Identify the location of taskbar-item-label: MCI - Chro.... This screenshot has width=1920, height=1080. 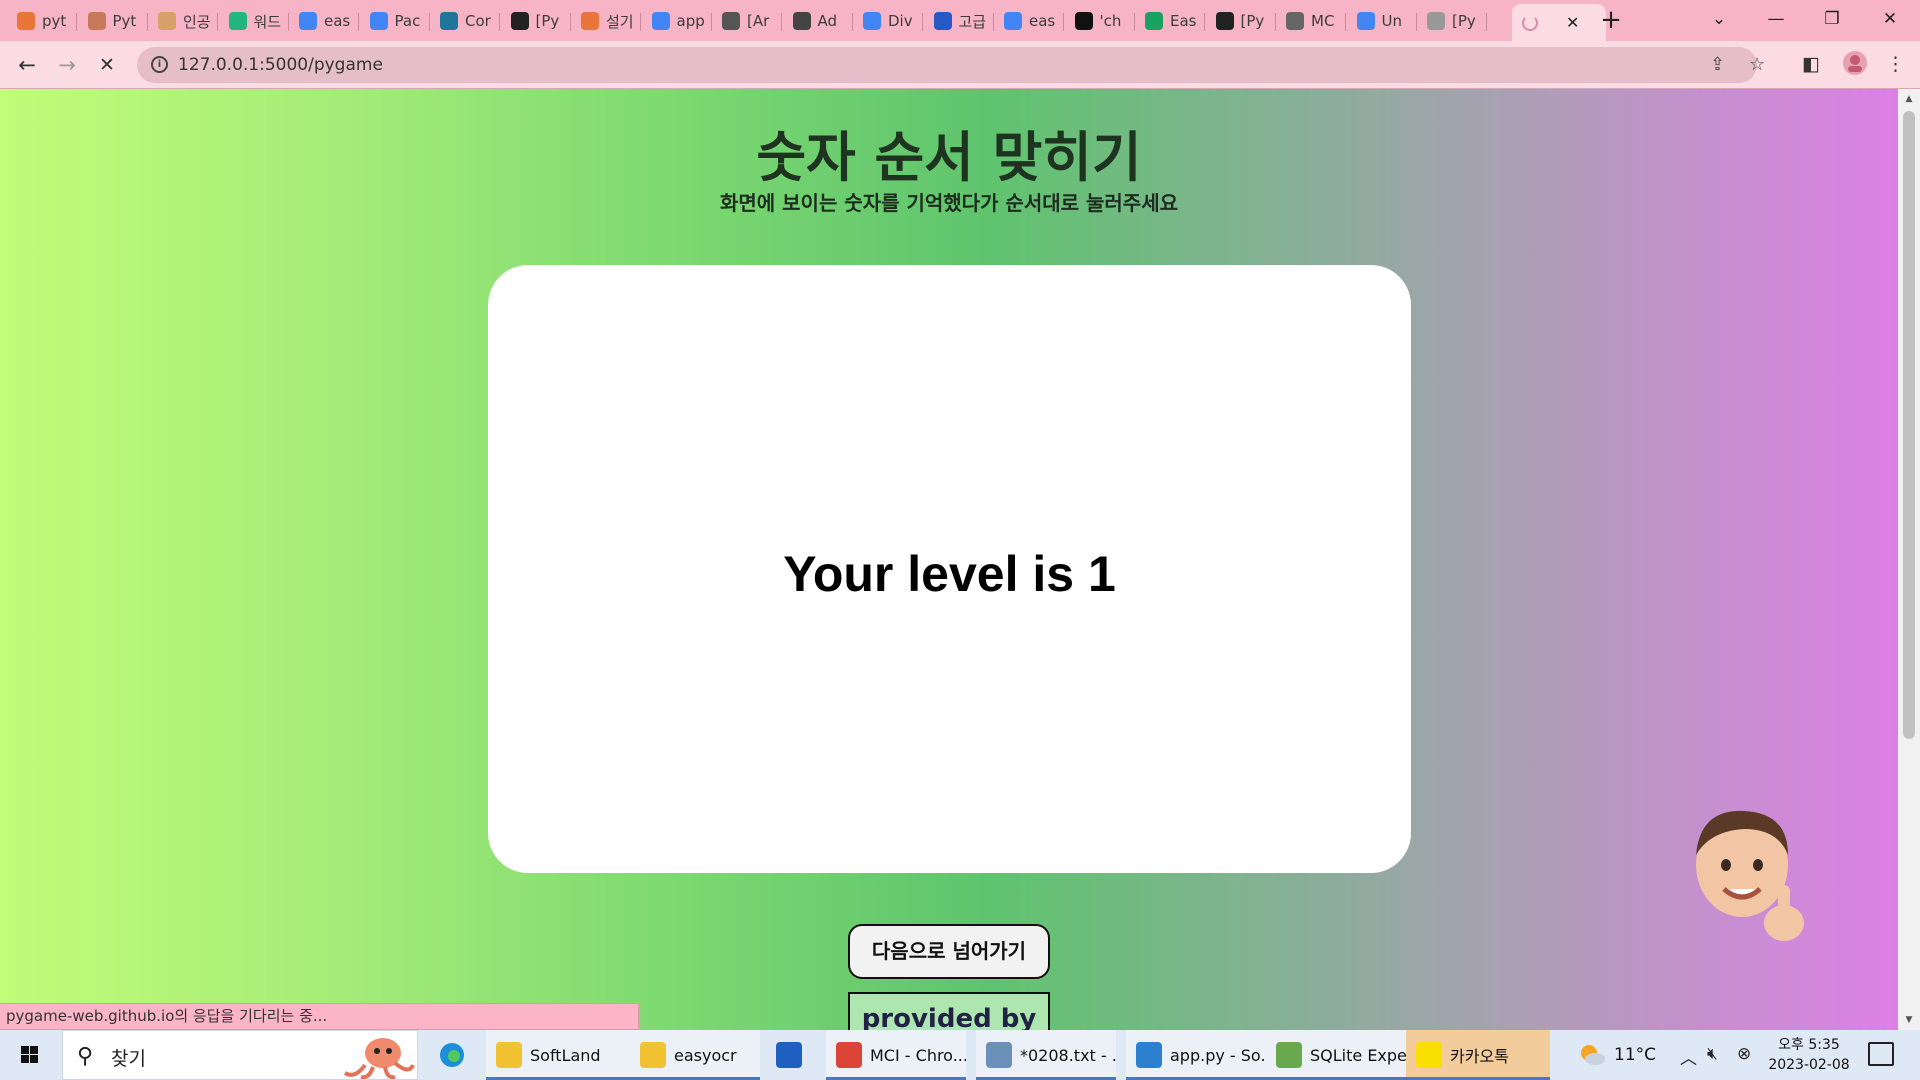
(918, 1055).